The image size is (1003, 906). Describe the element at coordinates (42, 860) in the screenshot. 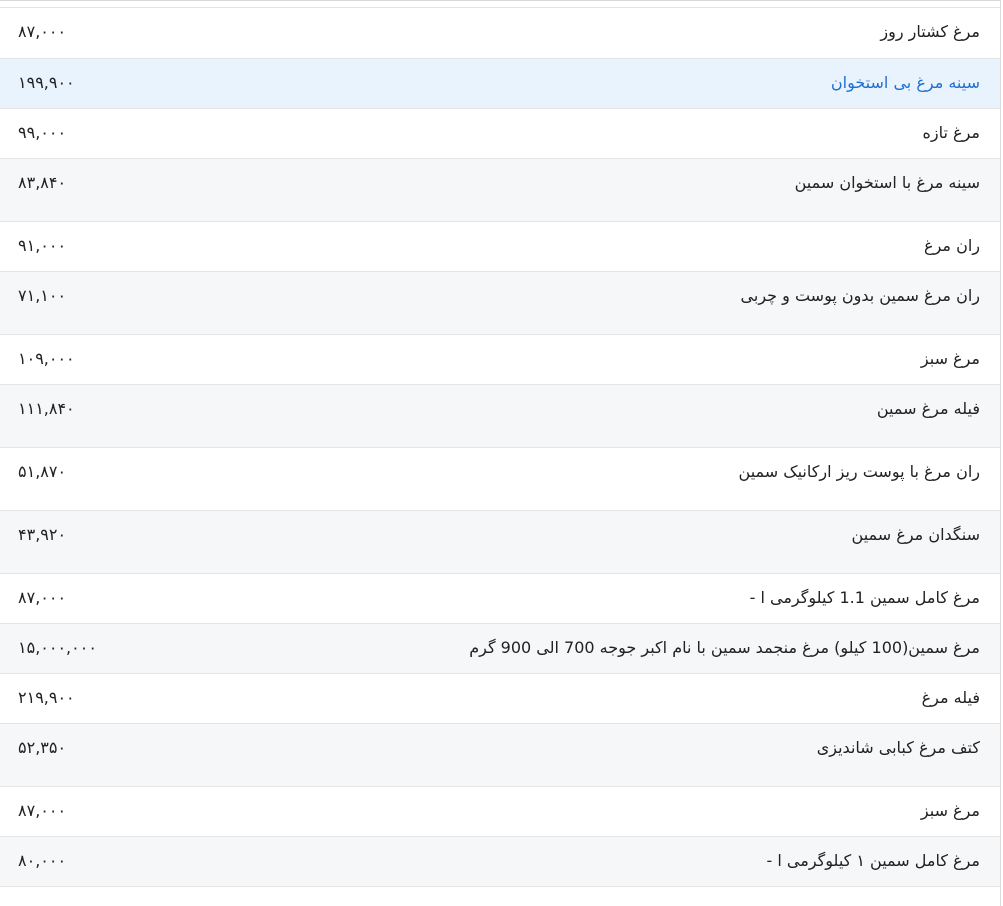

I see `price-cell: ۸۰,۰۰۰` at that location.